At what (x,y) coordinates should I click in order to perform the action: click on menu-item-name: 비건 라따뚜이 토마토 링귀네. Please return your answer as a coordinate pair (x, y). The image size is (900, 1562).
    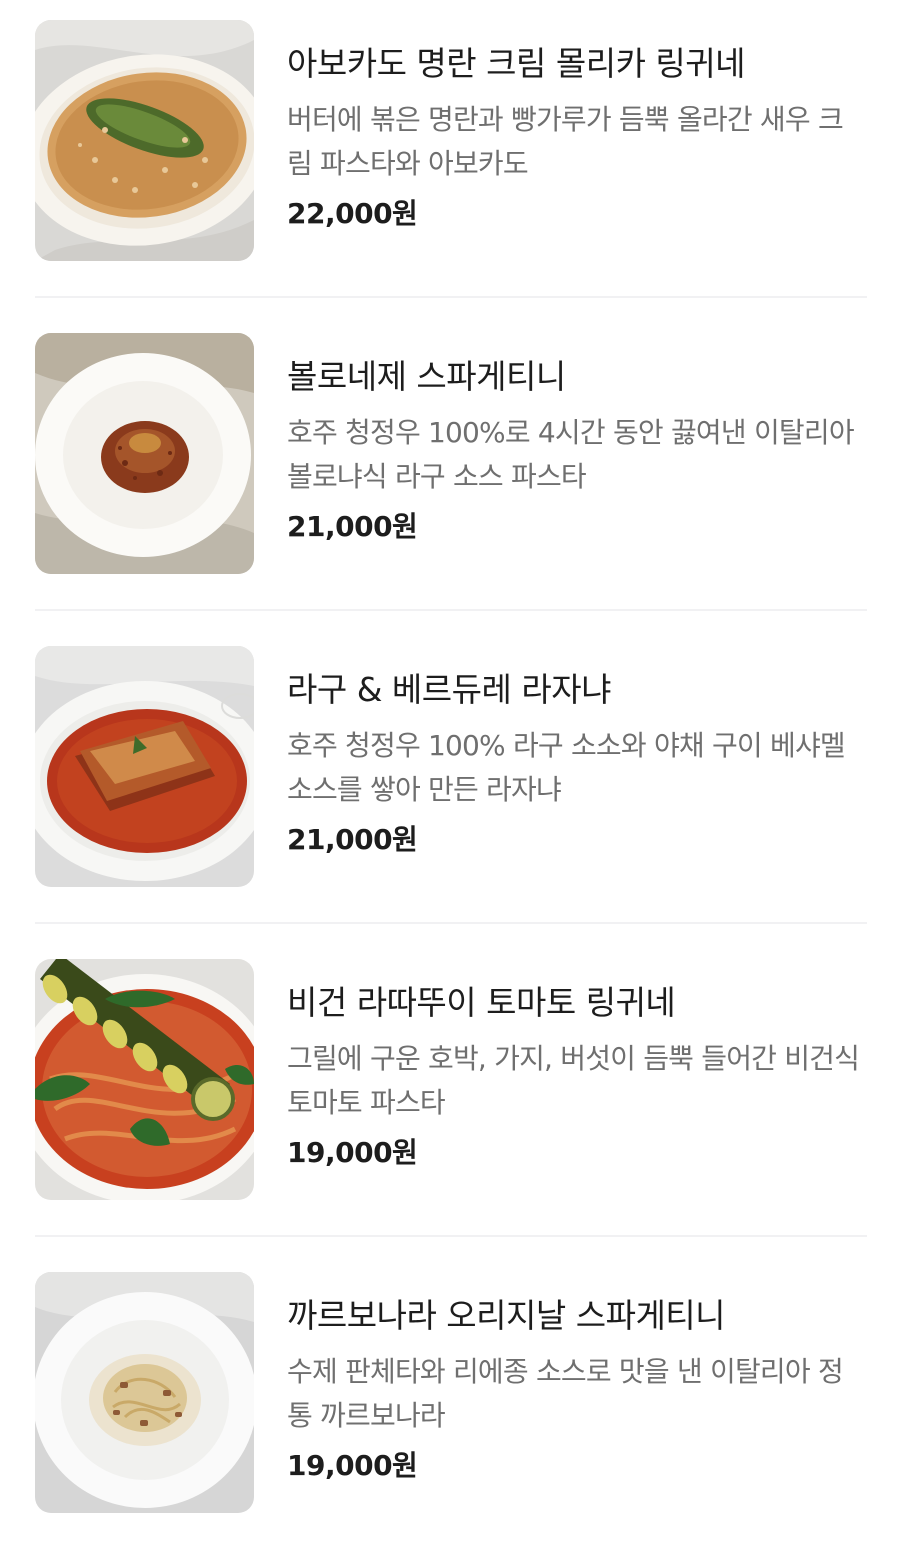
    Looking at the image, I should click on (481, 1002).